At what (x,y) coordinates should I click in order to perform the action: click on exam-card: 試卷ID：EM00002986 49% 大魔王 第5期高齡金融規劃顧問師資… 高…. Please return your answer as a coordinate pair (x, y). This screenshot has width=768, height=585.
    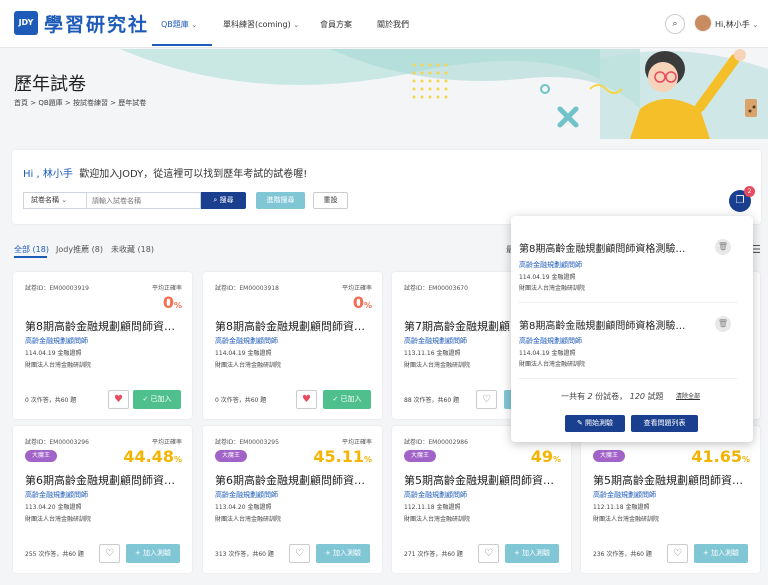
    Looking at the image, I should click on (481, 499).